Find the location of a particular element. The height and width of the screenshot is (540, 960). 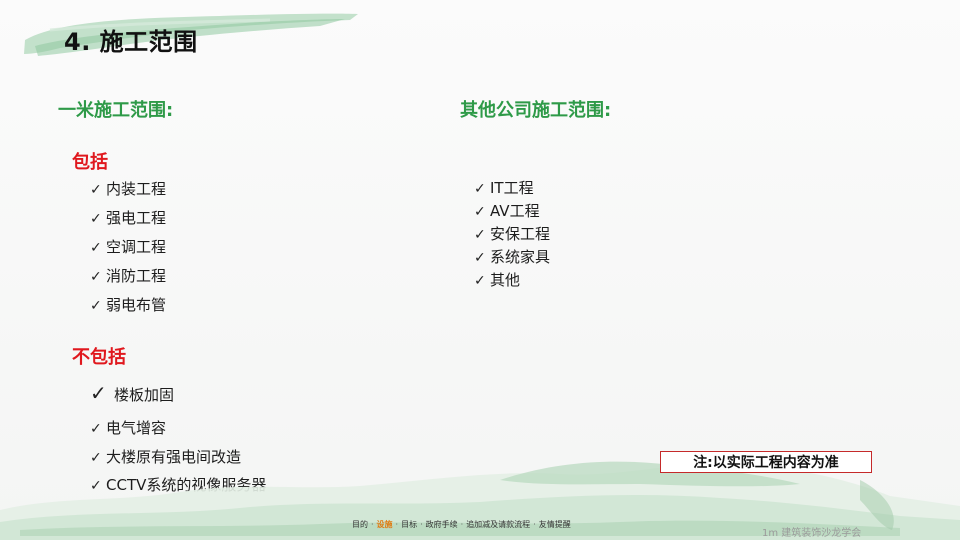

list-item: ✓ 弱电布管 is located at coordinates (128, 304).